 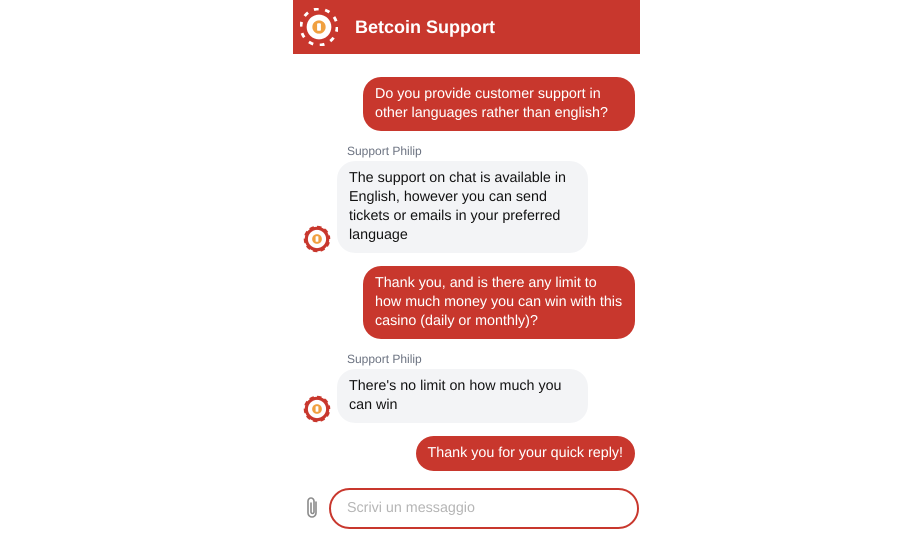 I want to click on logo-icon, so click(x=319, y=27).